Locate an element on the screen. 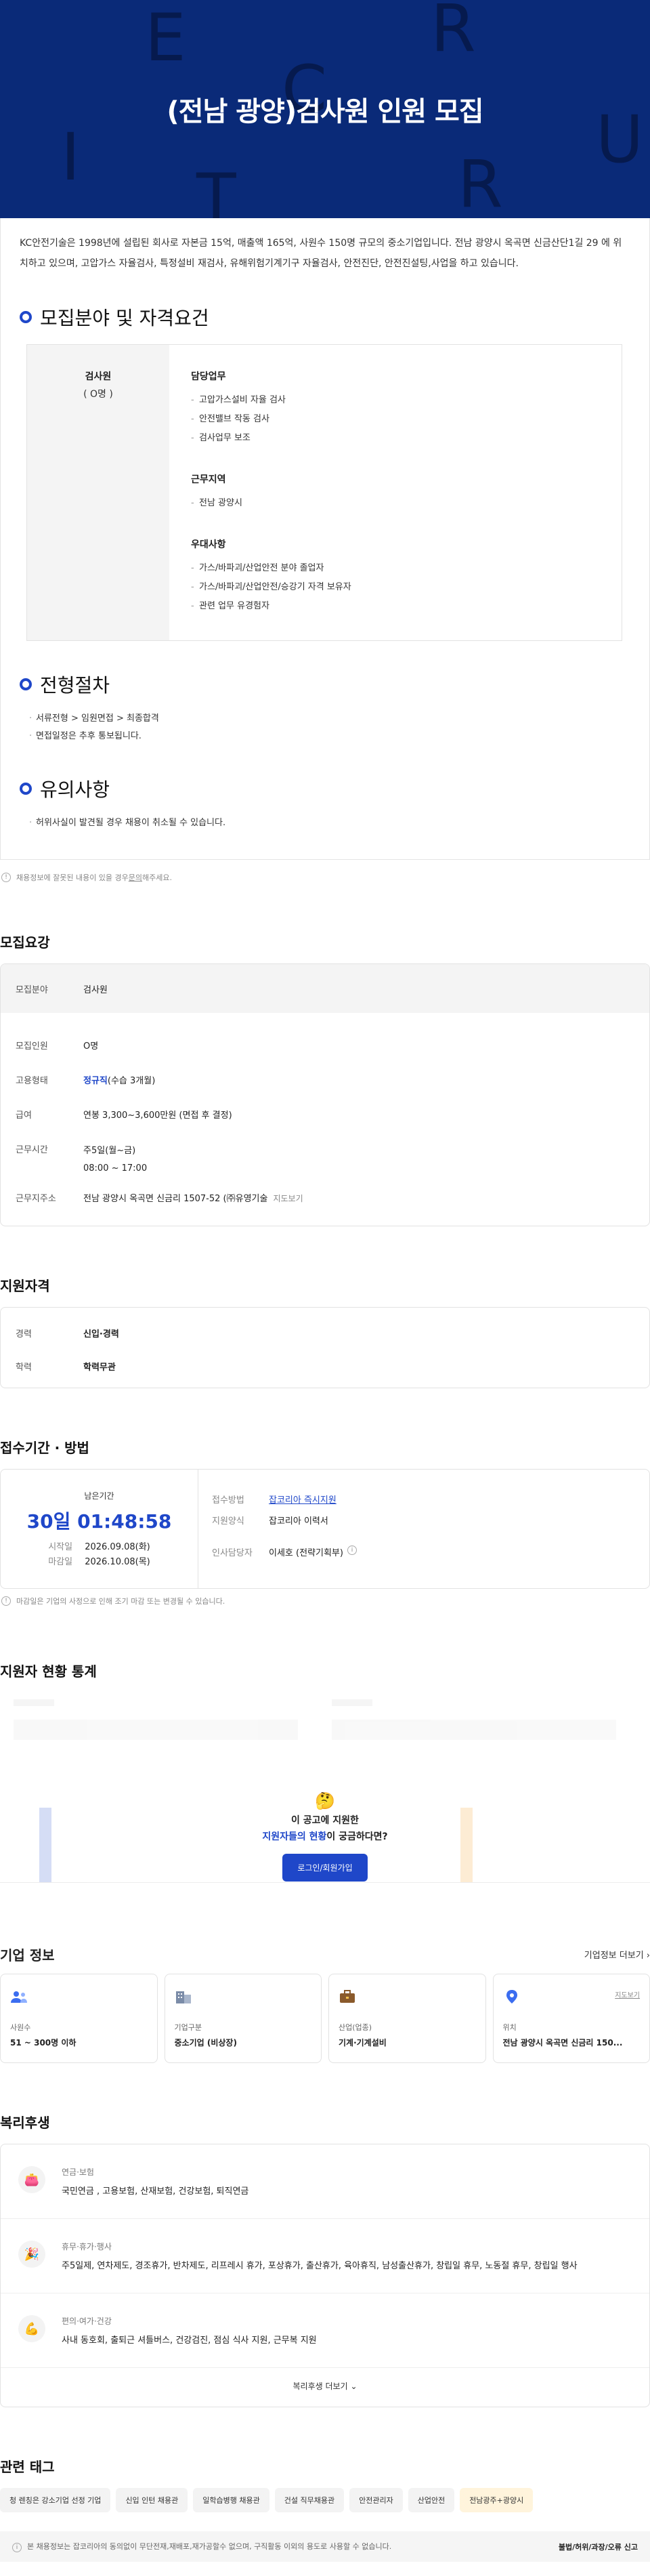 This screenshot has width=650, height=2576. requirements-type-row: 고용형태 정규직(수습 3개월) is located at coordinates (325, 1079).